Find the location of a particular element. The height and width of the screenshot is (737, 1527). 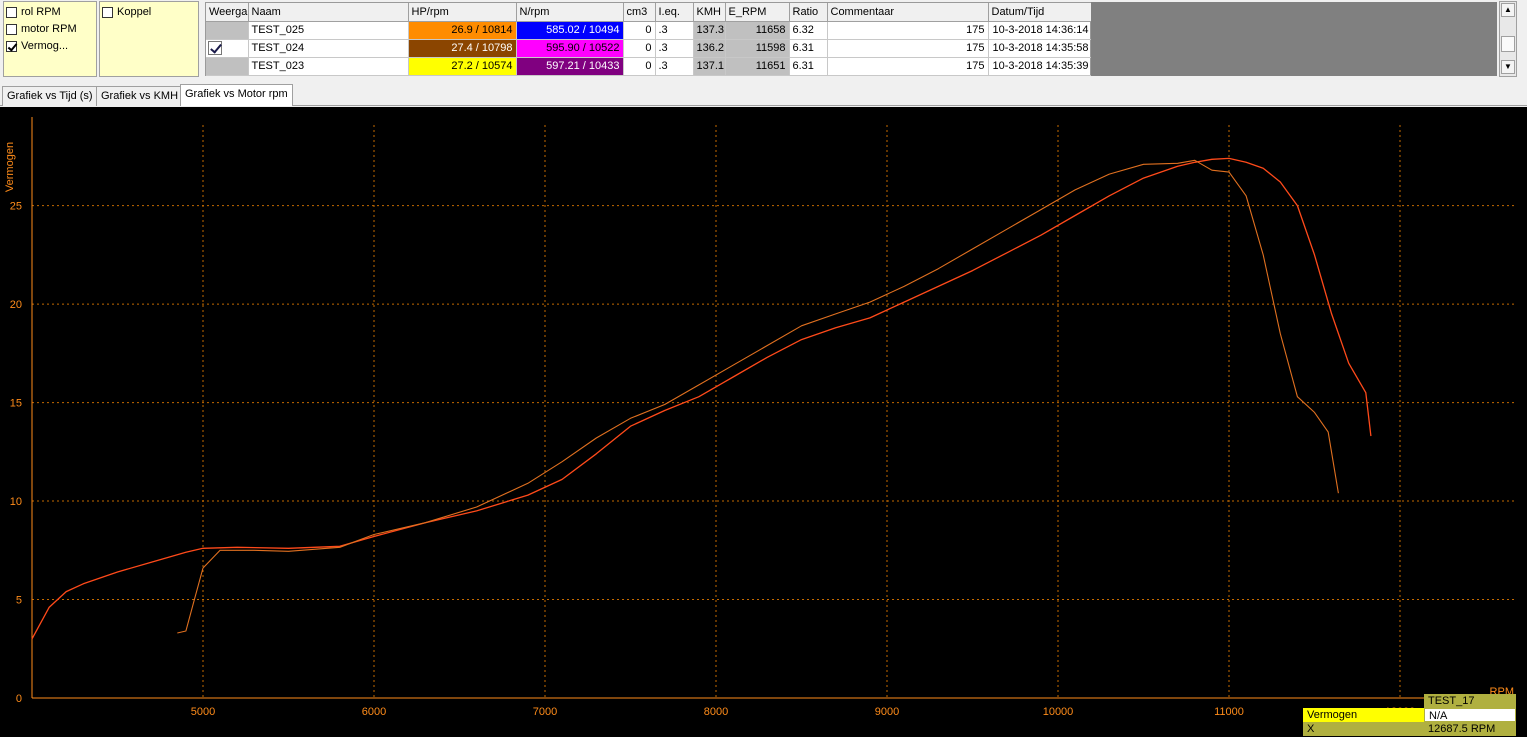

x-tick-label: 9000 is located at coordinates (887, 712).